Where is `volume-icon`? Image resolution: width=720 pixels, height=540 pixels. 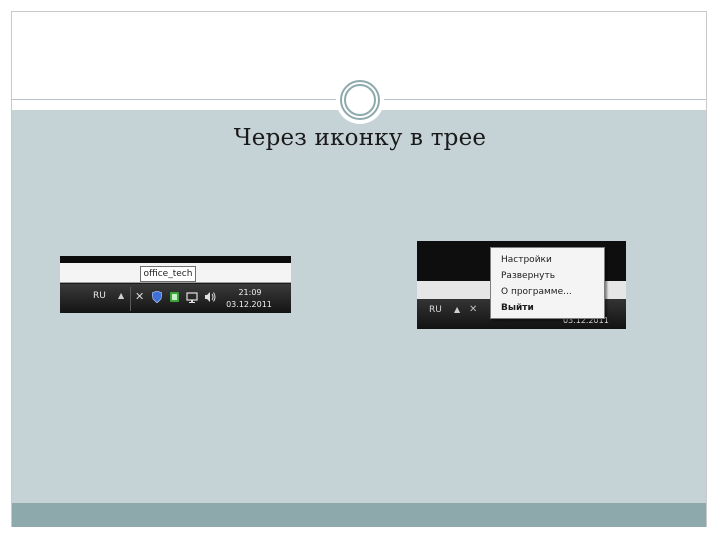
volume-icon is located at coordinates (210, 298).